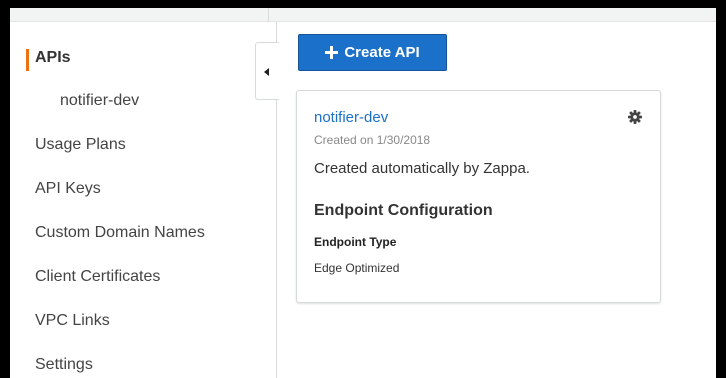 The height and width of the screenshot is (378, 726). Describe the element at coordinates (422, 168) in the screenshot. I see `api-description: Created automatically by Zappa.` at that location.